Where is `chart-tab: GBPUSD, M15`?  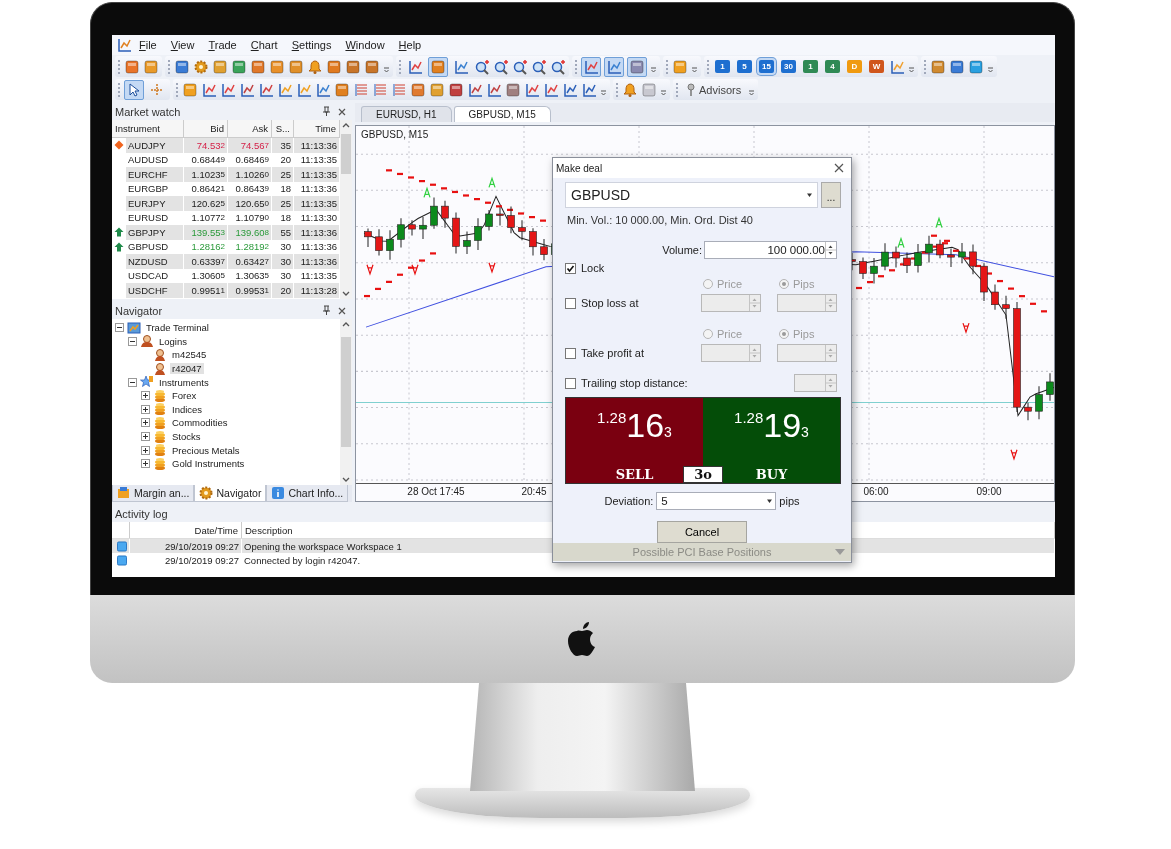 chart-tab: GBPUSD, M15 is located at coordinates (502, 114).